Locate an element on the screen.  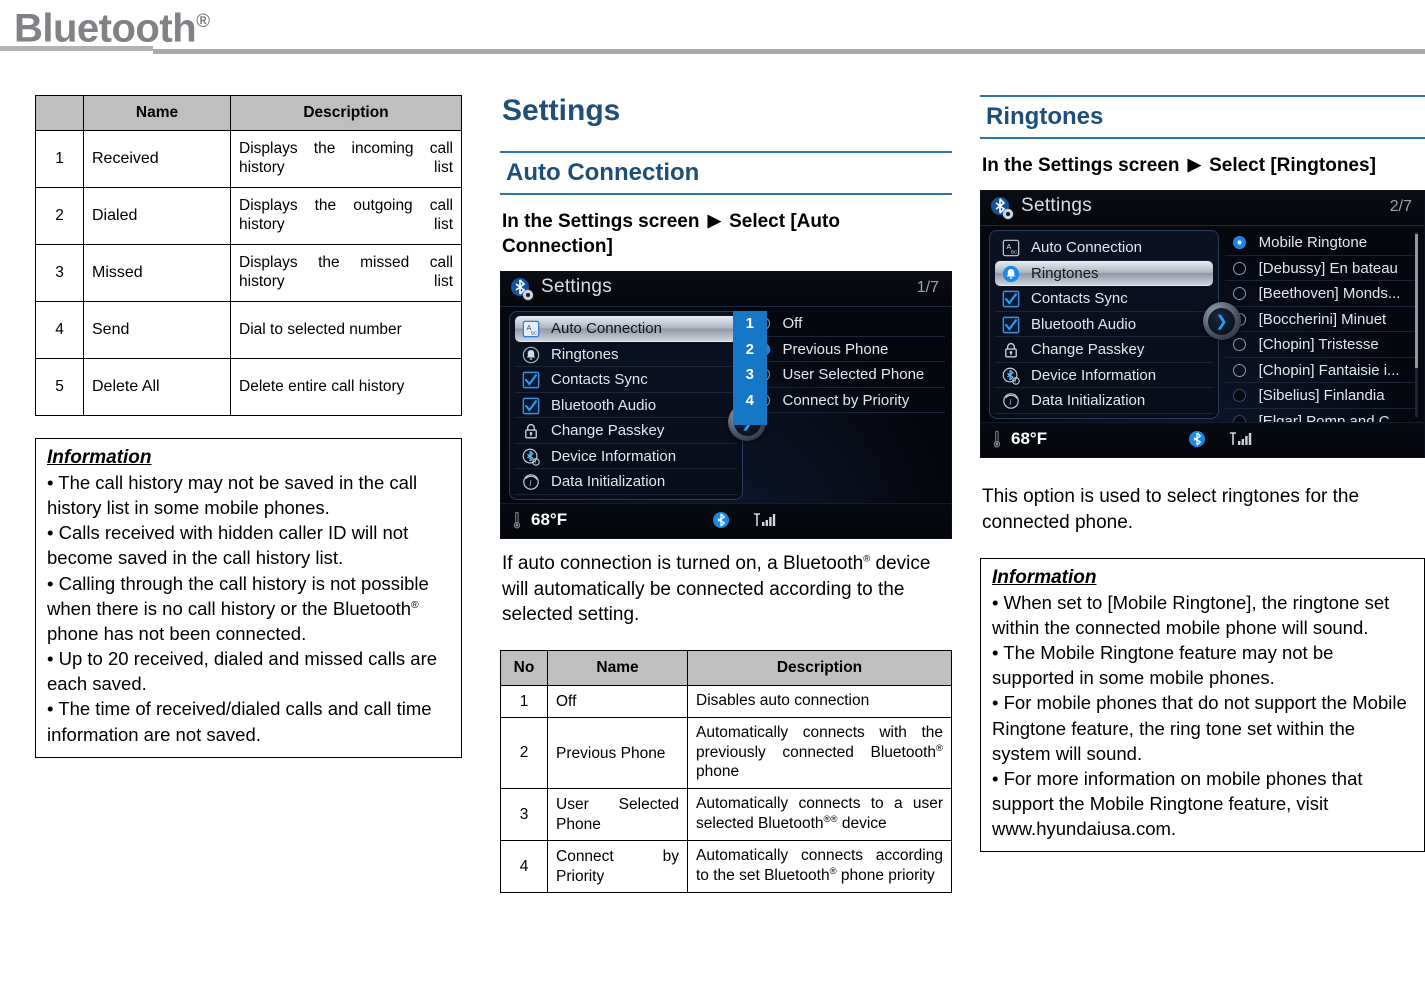
menu-item-label: Change Passkey is located at coordinates (608, 431).